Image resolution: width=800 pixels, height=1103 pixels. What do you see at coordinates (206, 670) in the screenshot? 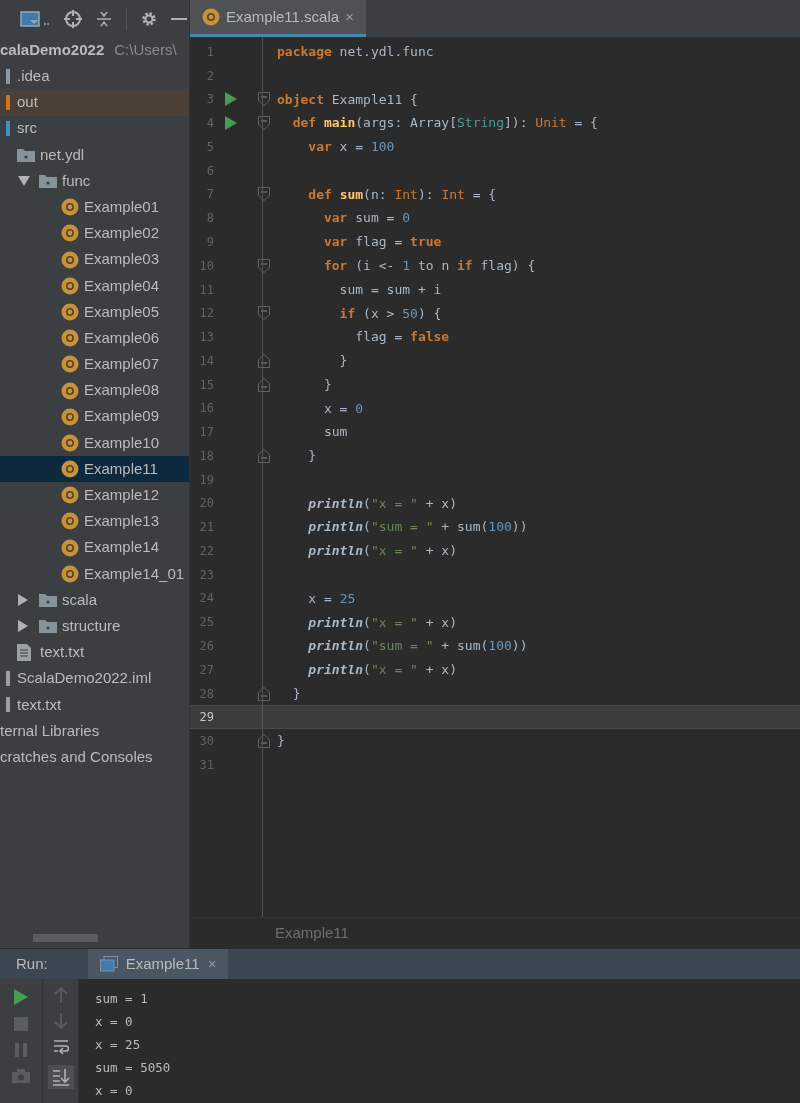
I see `line-number: 27` at bounding box center [206, 670].